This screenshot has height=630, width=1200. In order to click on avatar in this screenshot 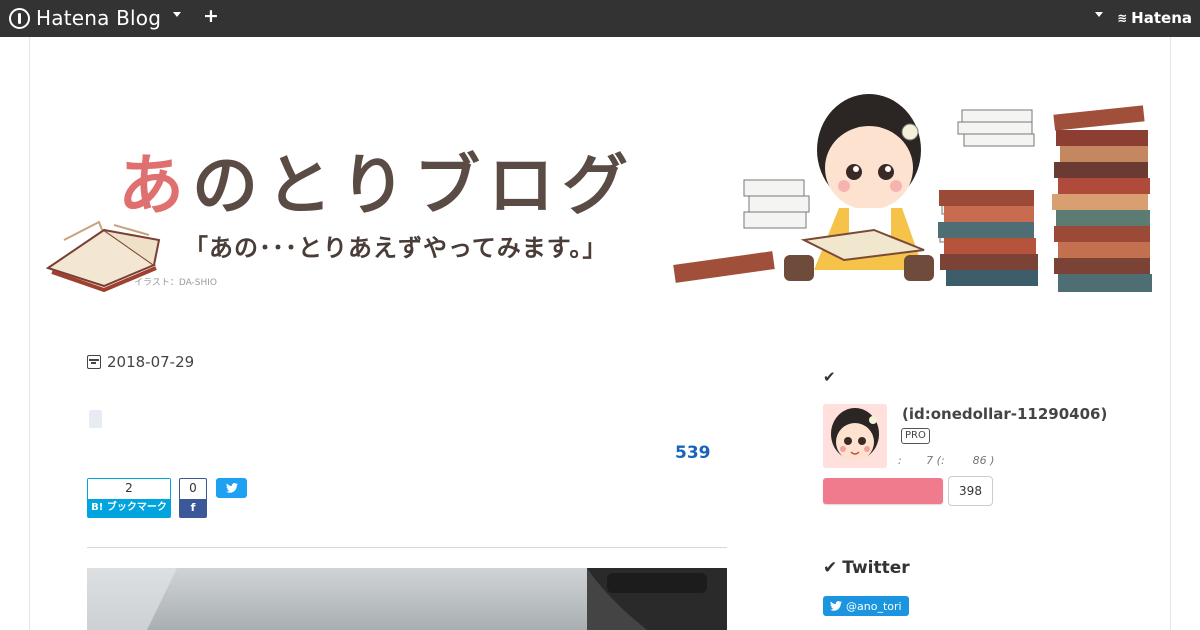, I will do `click(855, 436)`.